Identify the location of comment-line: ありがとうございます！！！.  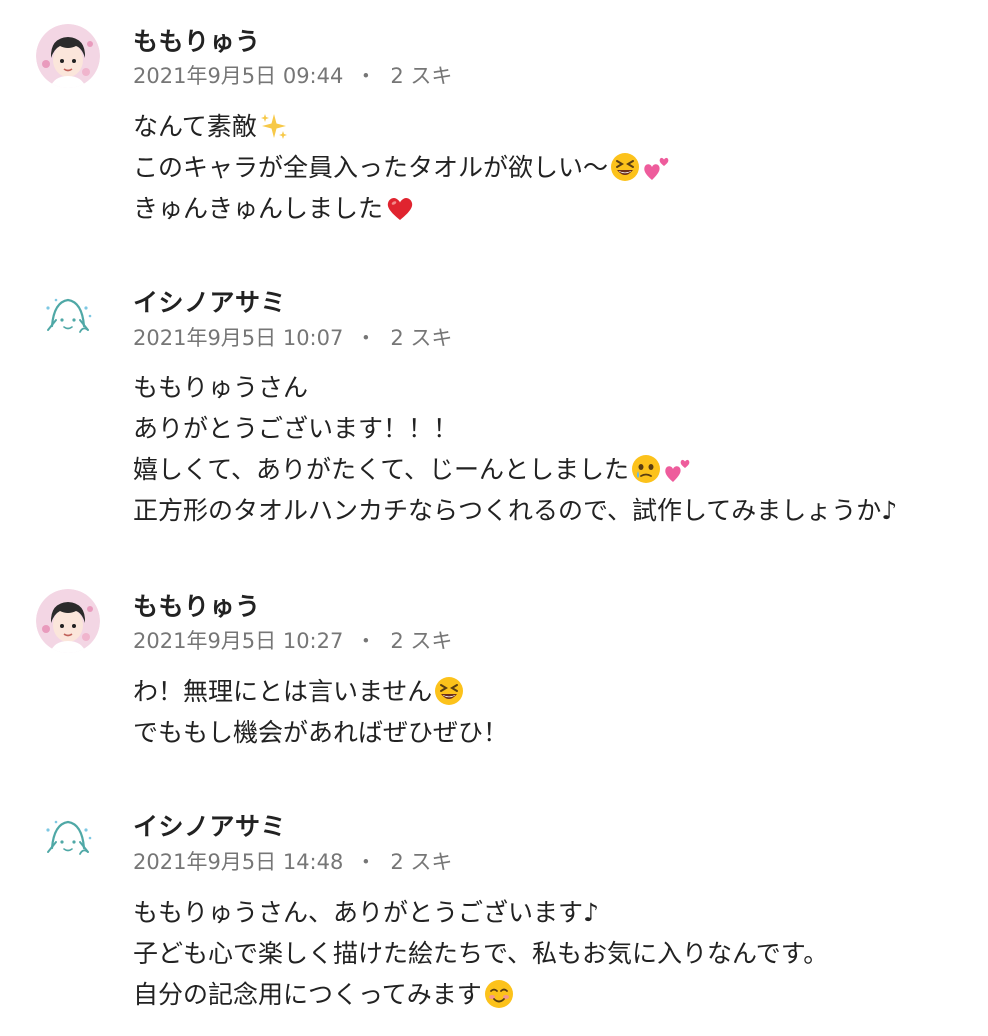
(296, 428).